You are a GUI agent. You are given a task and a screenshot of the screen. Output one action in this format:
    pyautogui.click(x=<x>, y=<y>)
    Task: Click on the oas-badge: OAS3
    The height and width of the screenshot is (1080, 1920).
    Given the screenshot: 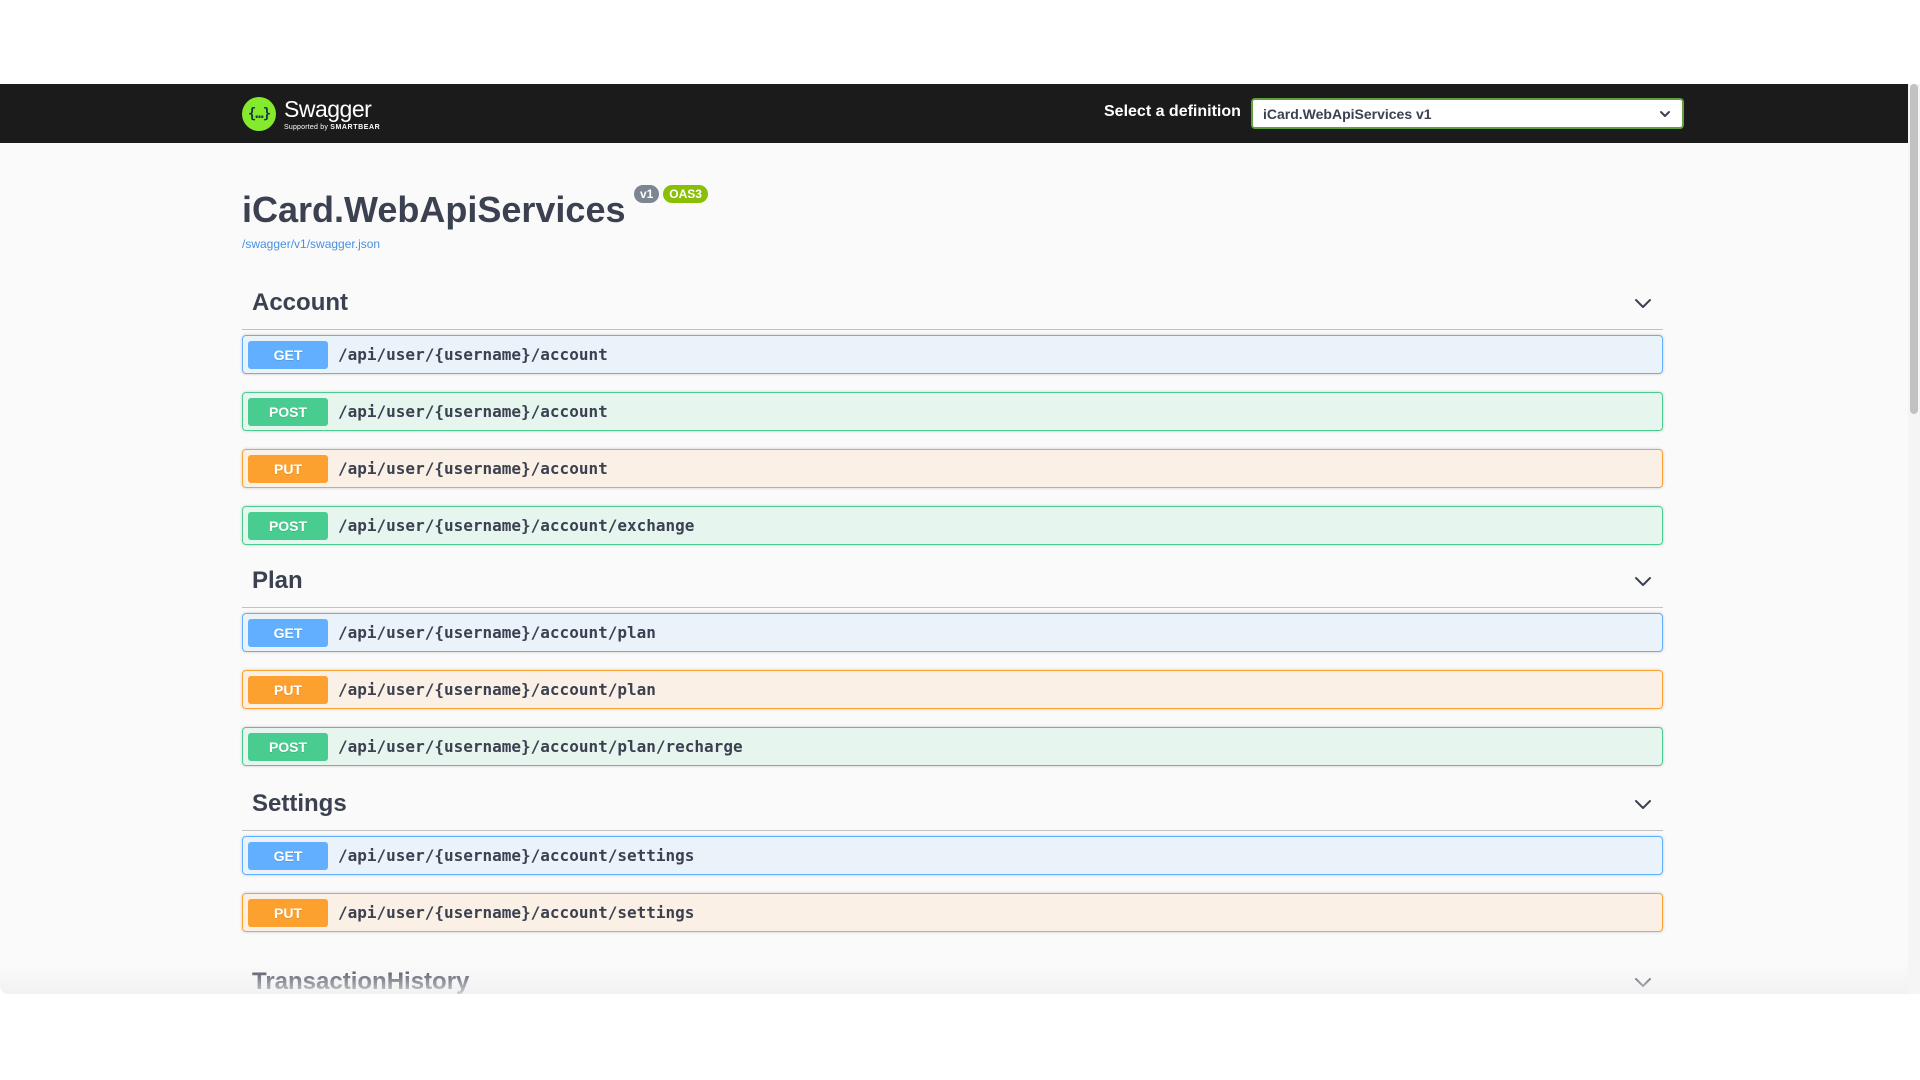 What is the action you would take?
    pyautogui.click(x=685, y=194)
    